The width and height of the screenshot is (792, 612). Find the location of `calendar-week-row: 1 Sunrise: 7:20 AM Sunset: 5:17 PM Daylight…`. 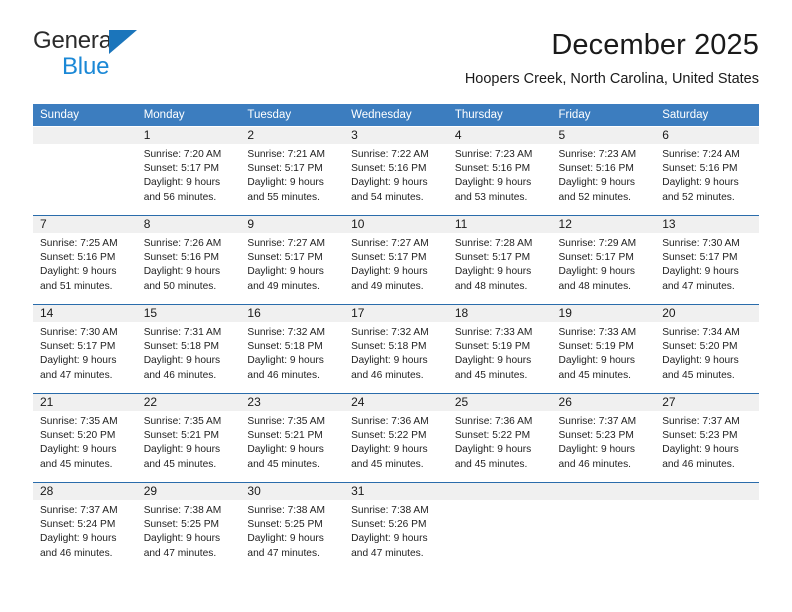

calendar-week-row: 1 Sunrise: 7:20 AM Sunset: 5:17 PM Daylight… is located at coordinates (396, 171).